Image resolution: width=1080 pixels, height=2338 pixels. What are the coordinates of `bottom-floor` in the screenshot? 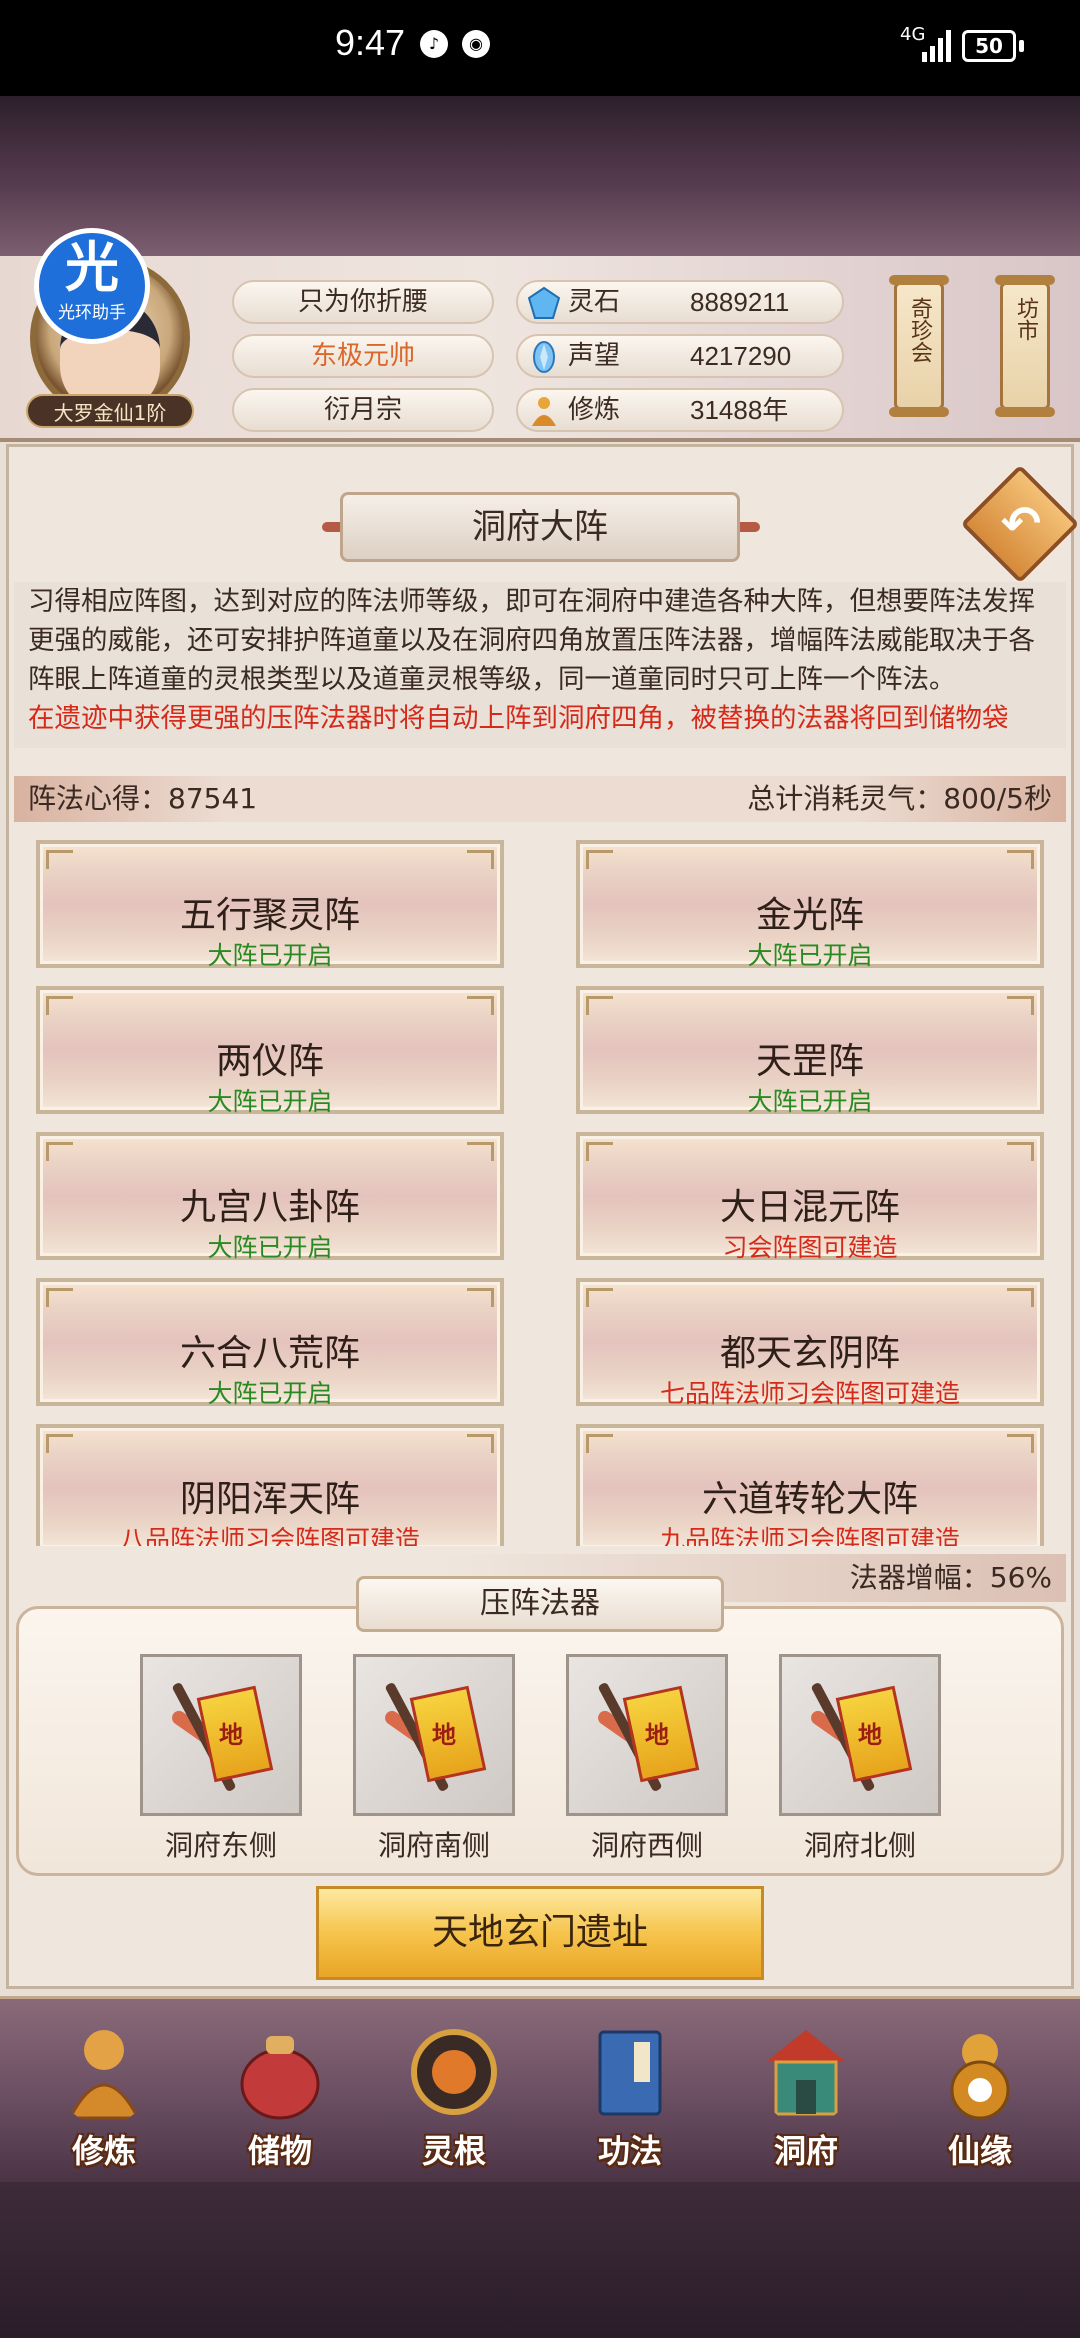 It's located at (540, 2260).